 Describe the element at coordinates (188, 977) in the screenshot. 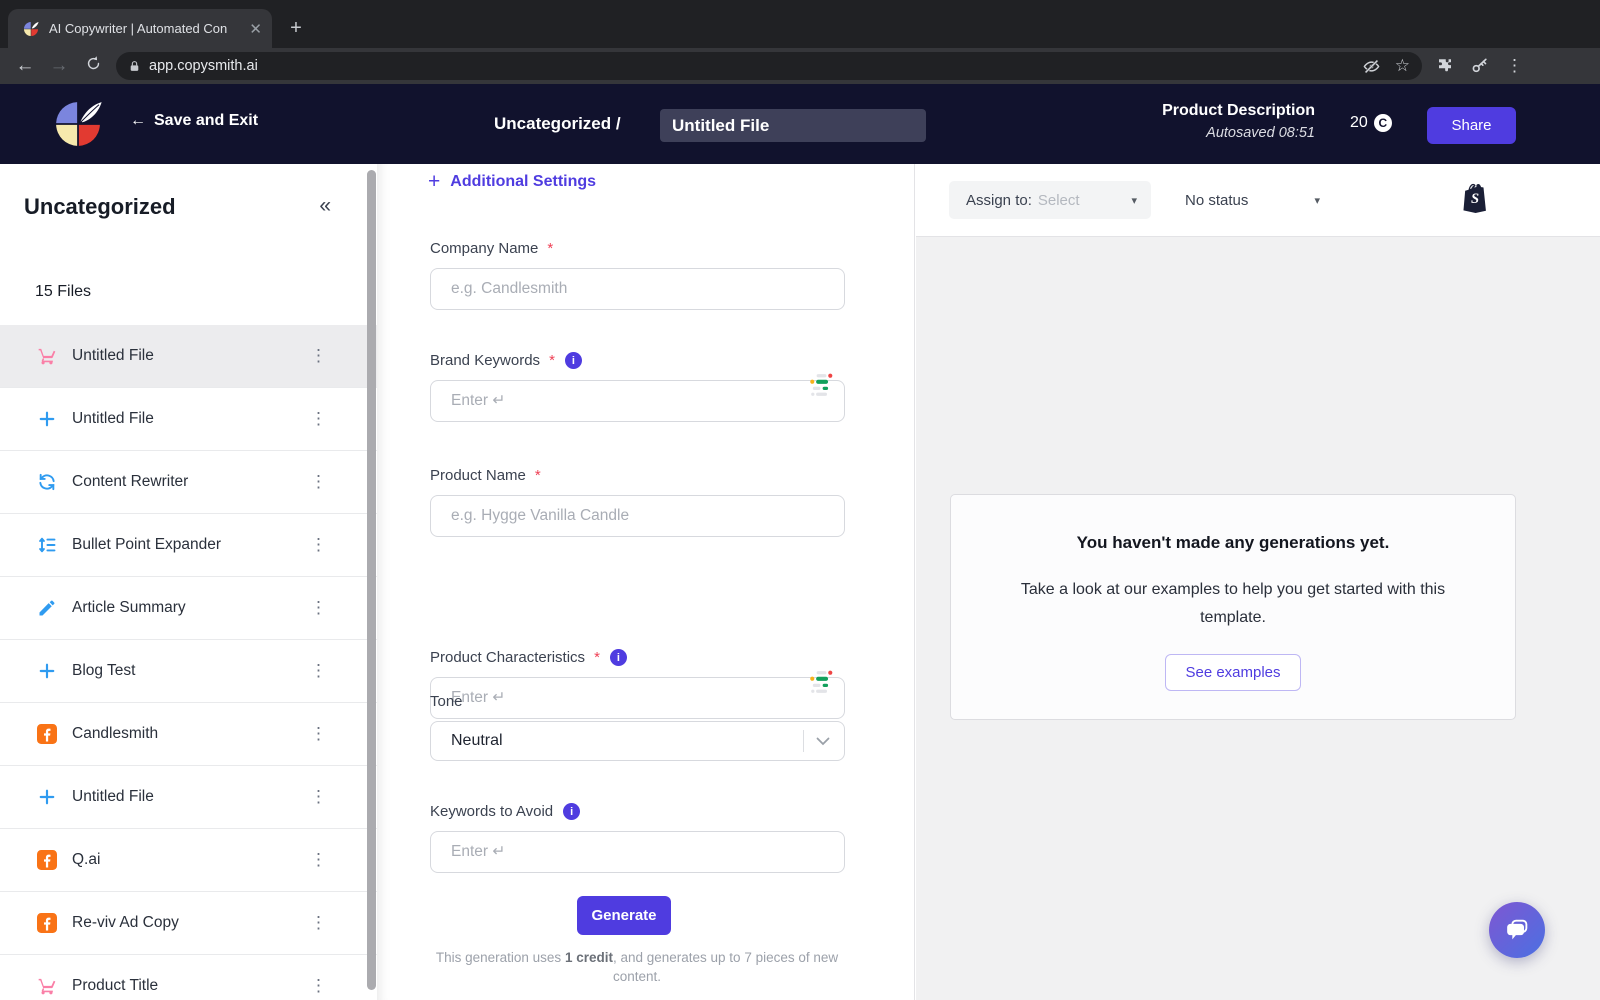

I see `sidebar-file-item: Product Title ⋮` at that location.